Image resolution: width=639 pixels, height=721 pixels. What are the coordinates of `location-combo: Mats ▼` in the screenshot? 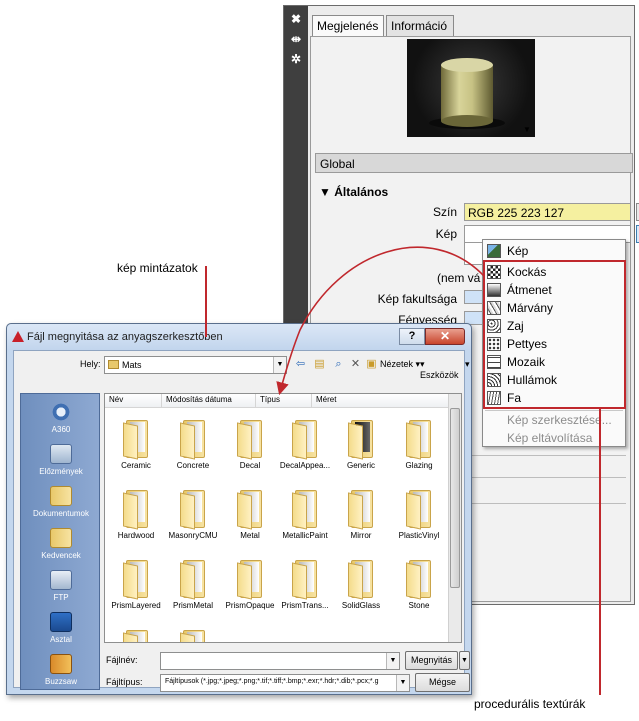 It's located at (195, 365).